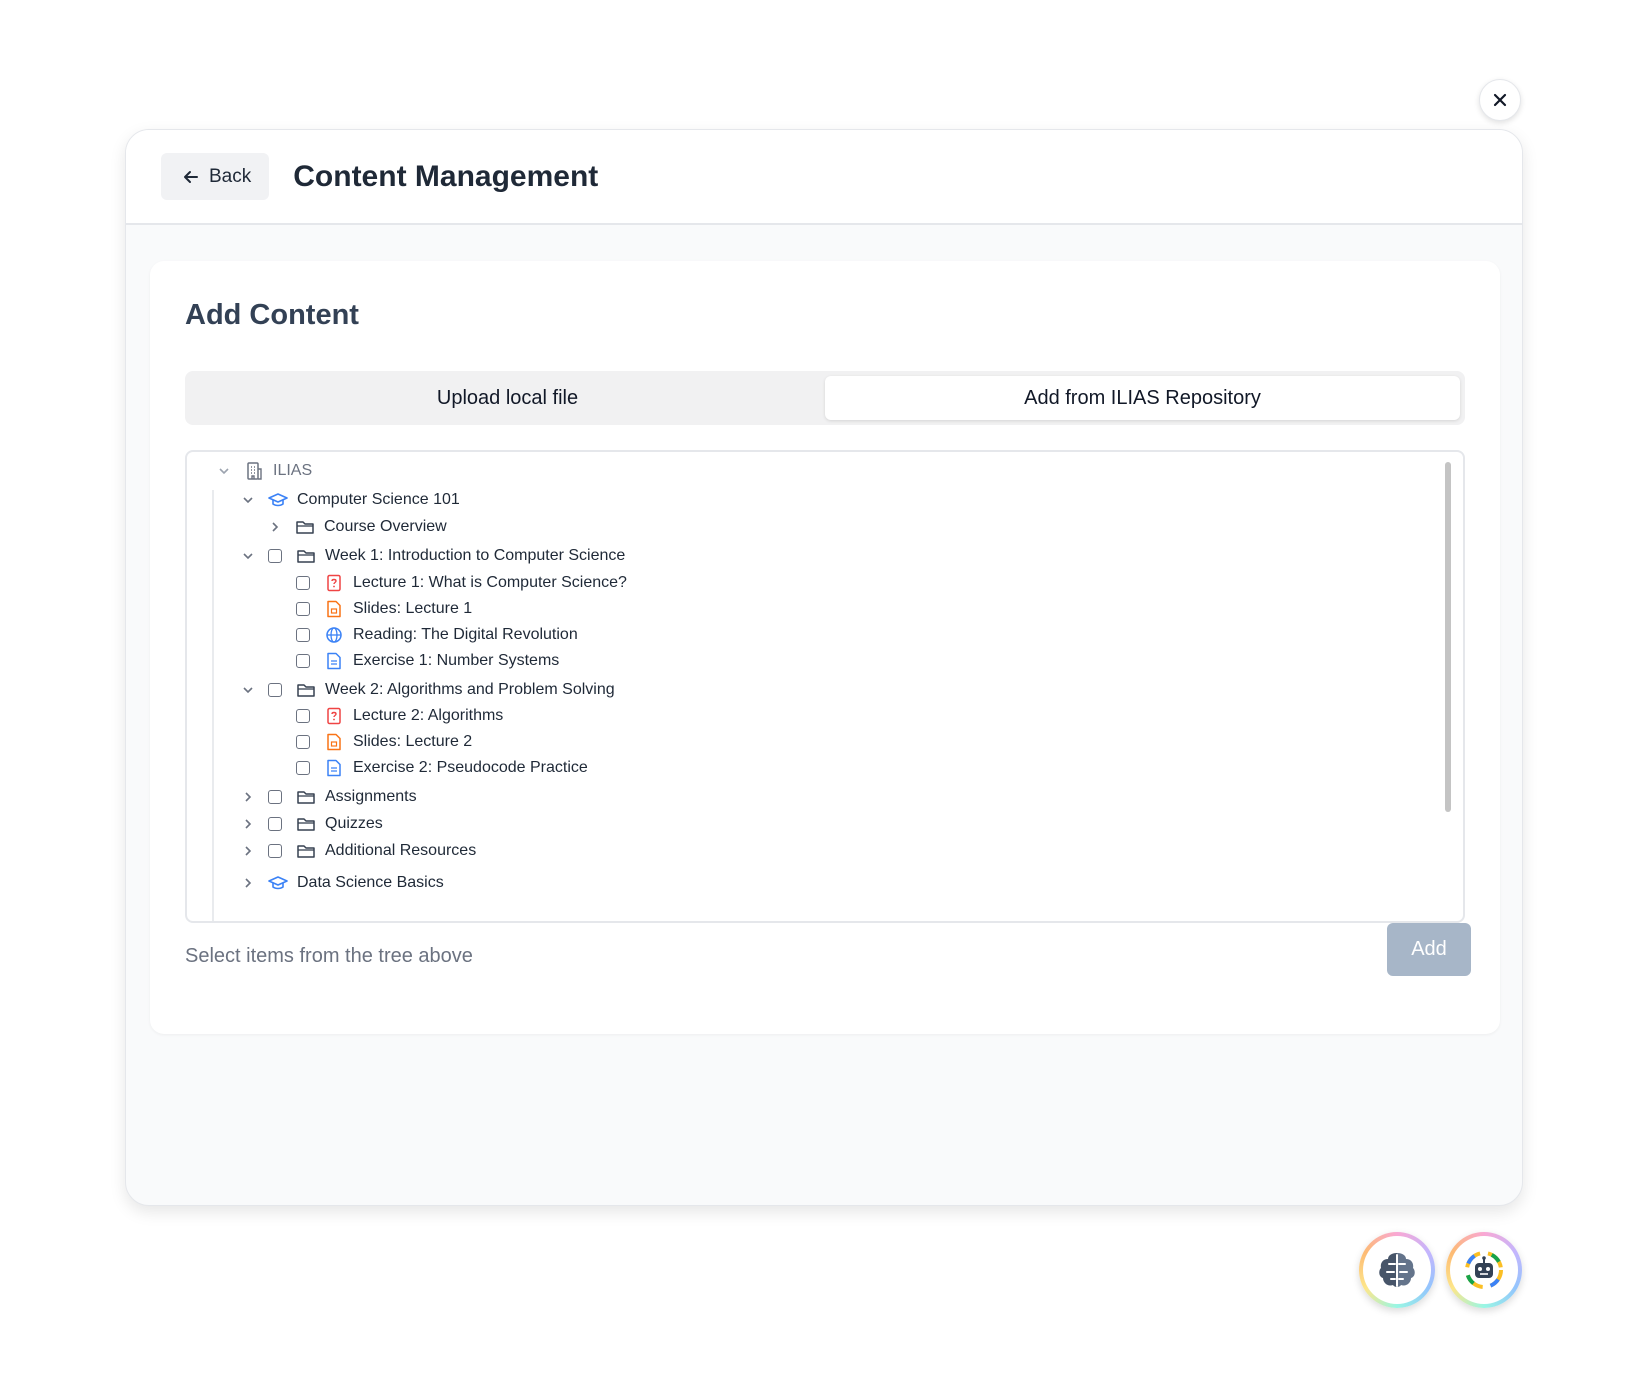 This screenshot has height=1384, width=1645. I want to click on tree-label: Week 1: Introduction to Computer Science, so click(475, 555).